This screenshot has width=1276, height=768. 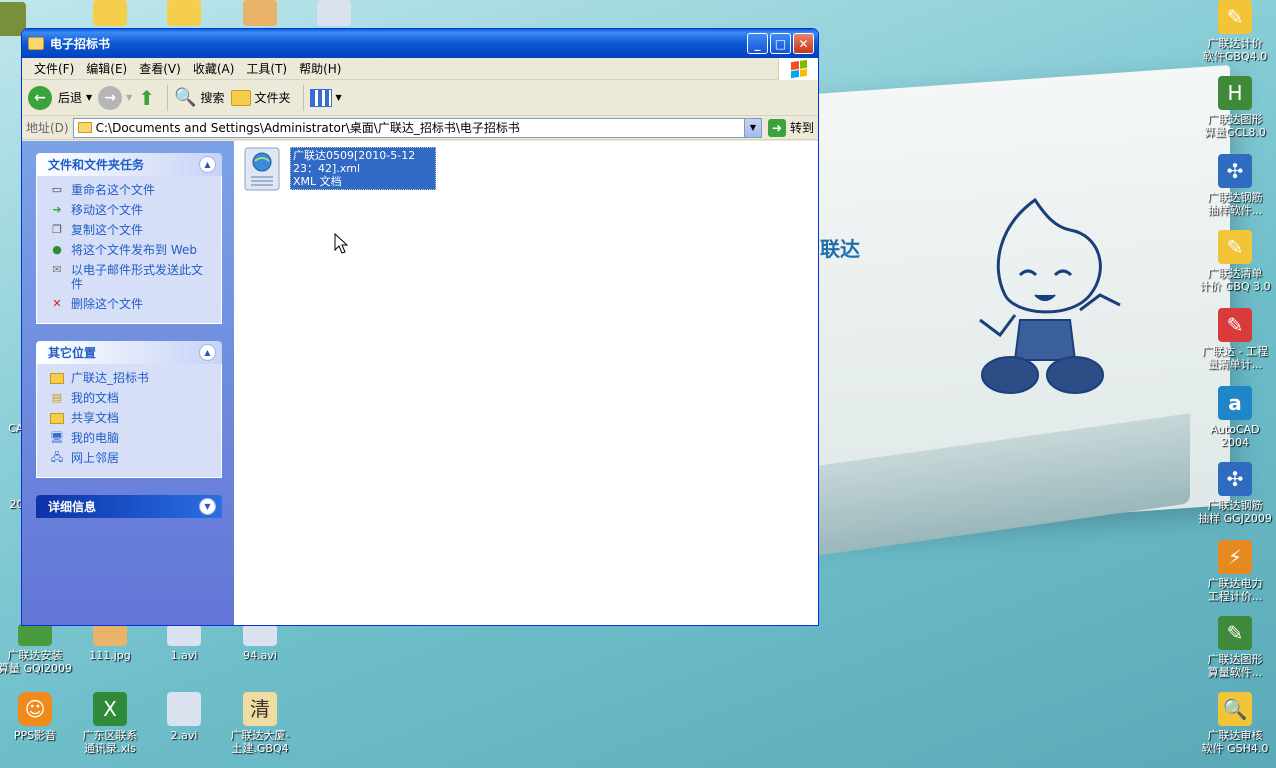 What do you see at coordinates (334, 14) in the screenshot?
I see `desktop-icon-top-video` at bounding box center [334, 14].